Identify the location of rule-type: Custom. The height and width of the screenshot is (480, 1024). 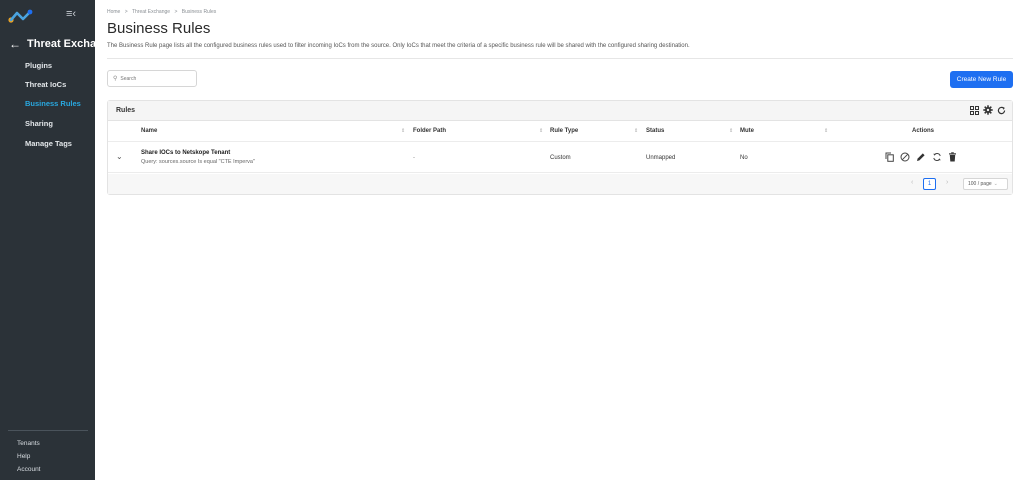
(560, 158).